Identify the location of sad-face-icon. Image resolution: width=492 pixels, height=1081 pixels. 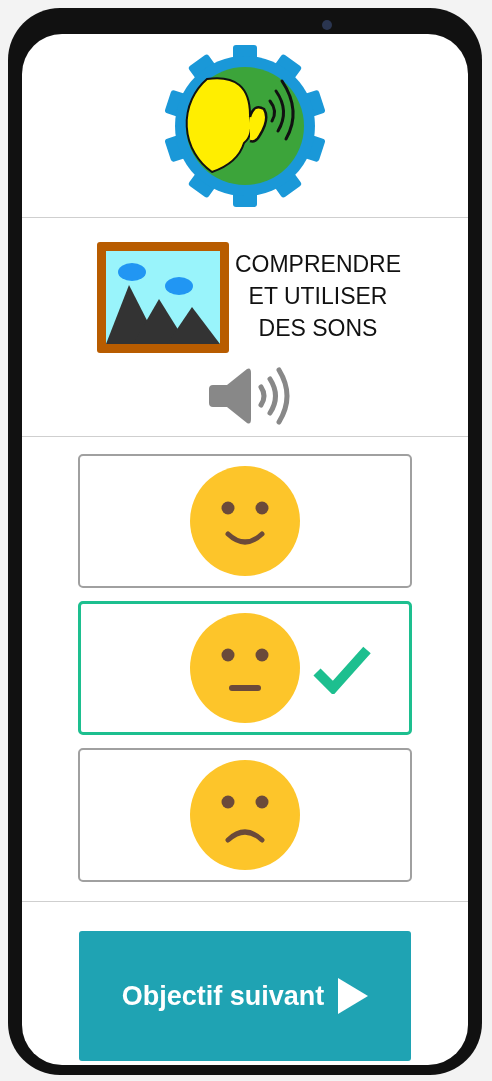
(245, 815).